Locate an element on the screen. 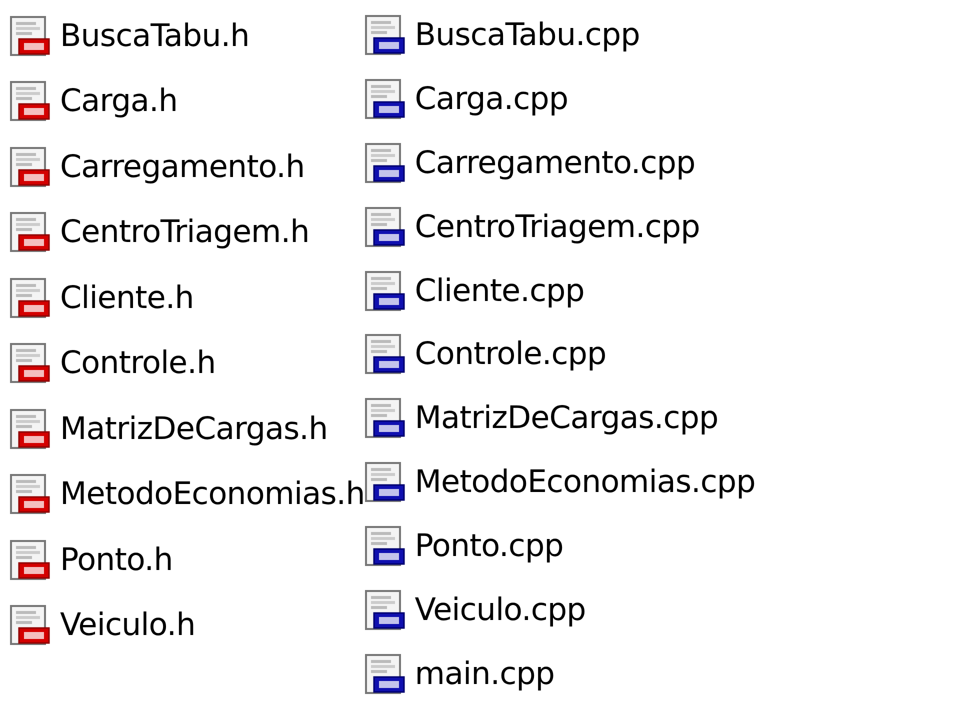 The width and height of the screenshot is (971, 706). file-item: BuscaTabu.cpp is located at coordinates (560, 35).